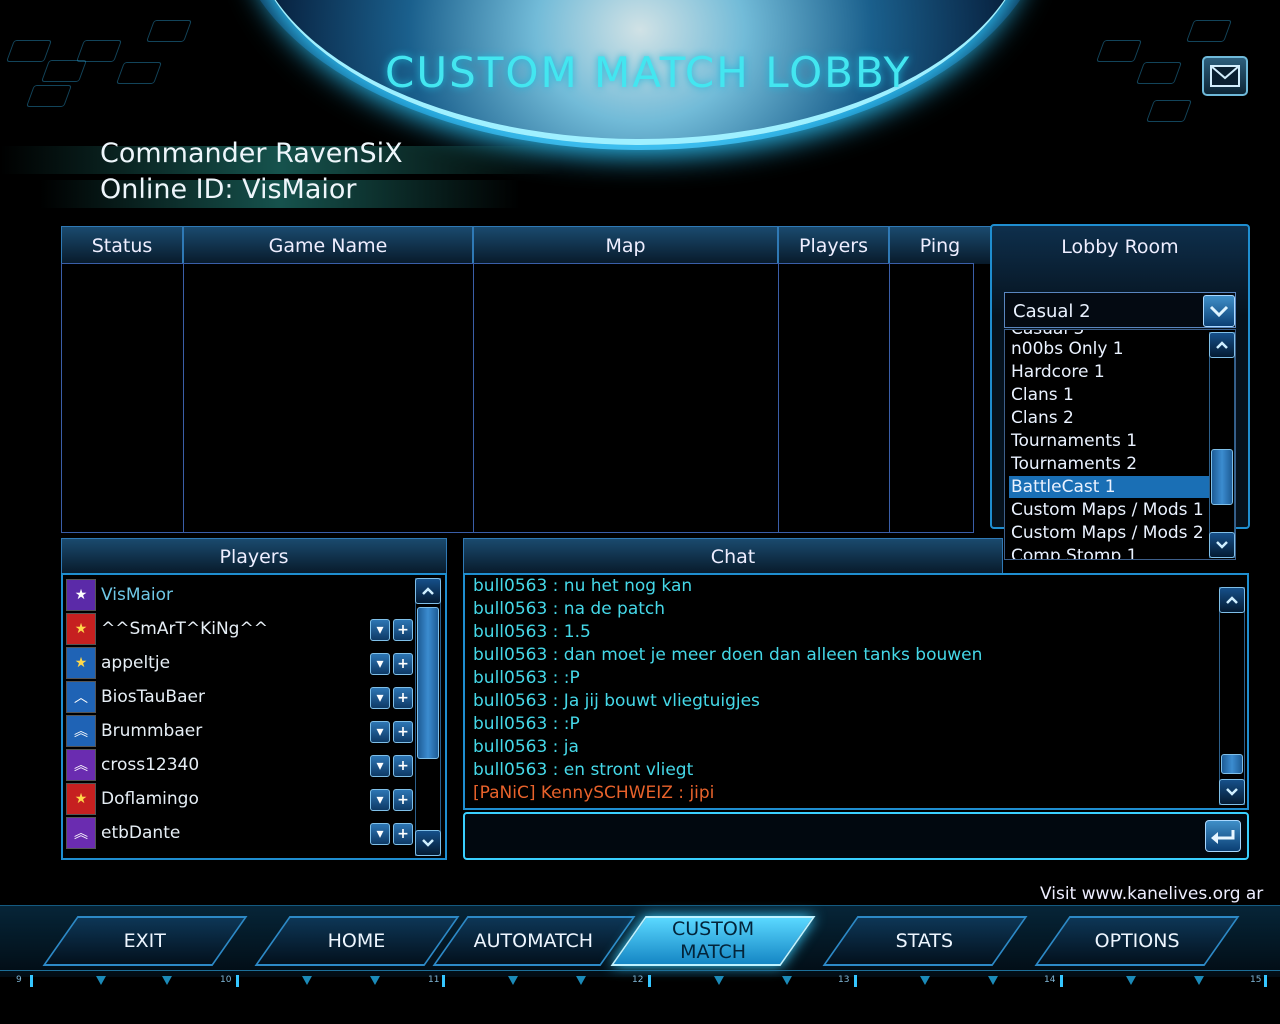 This screenshot has width=1280, height=1024. I want to click on player-row: ★ Doflamingo, so click(241, 799).